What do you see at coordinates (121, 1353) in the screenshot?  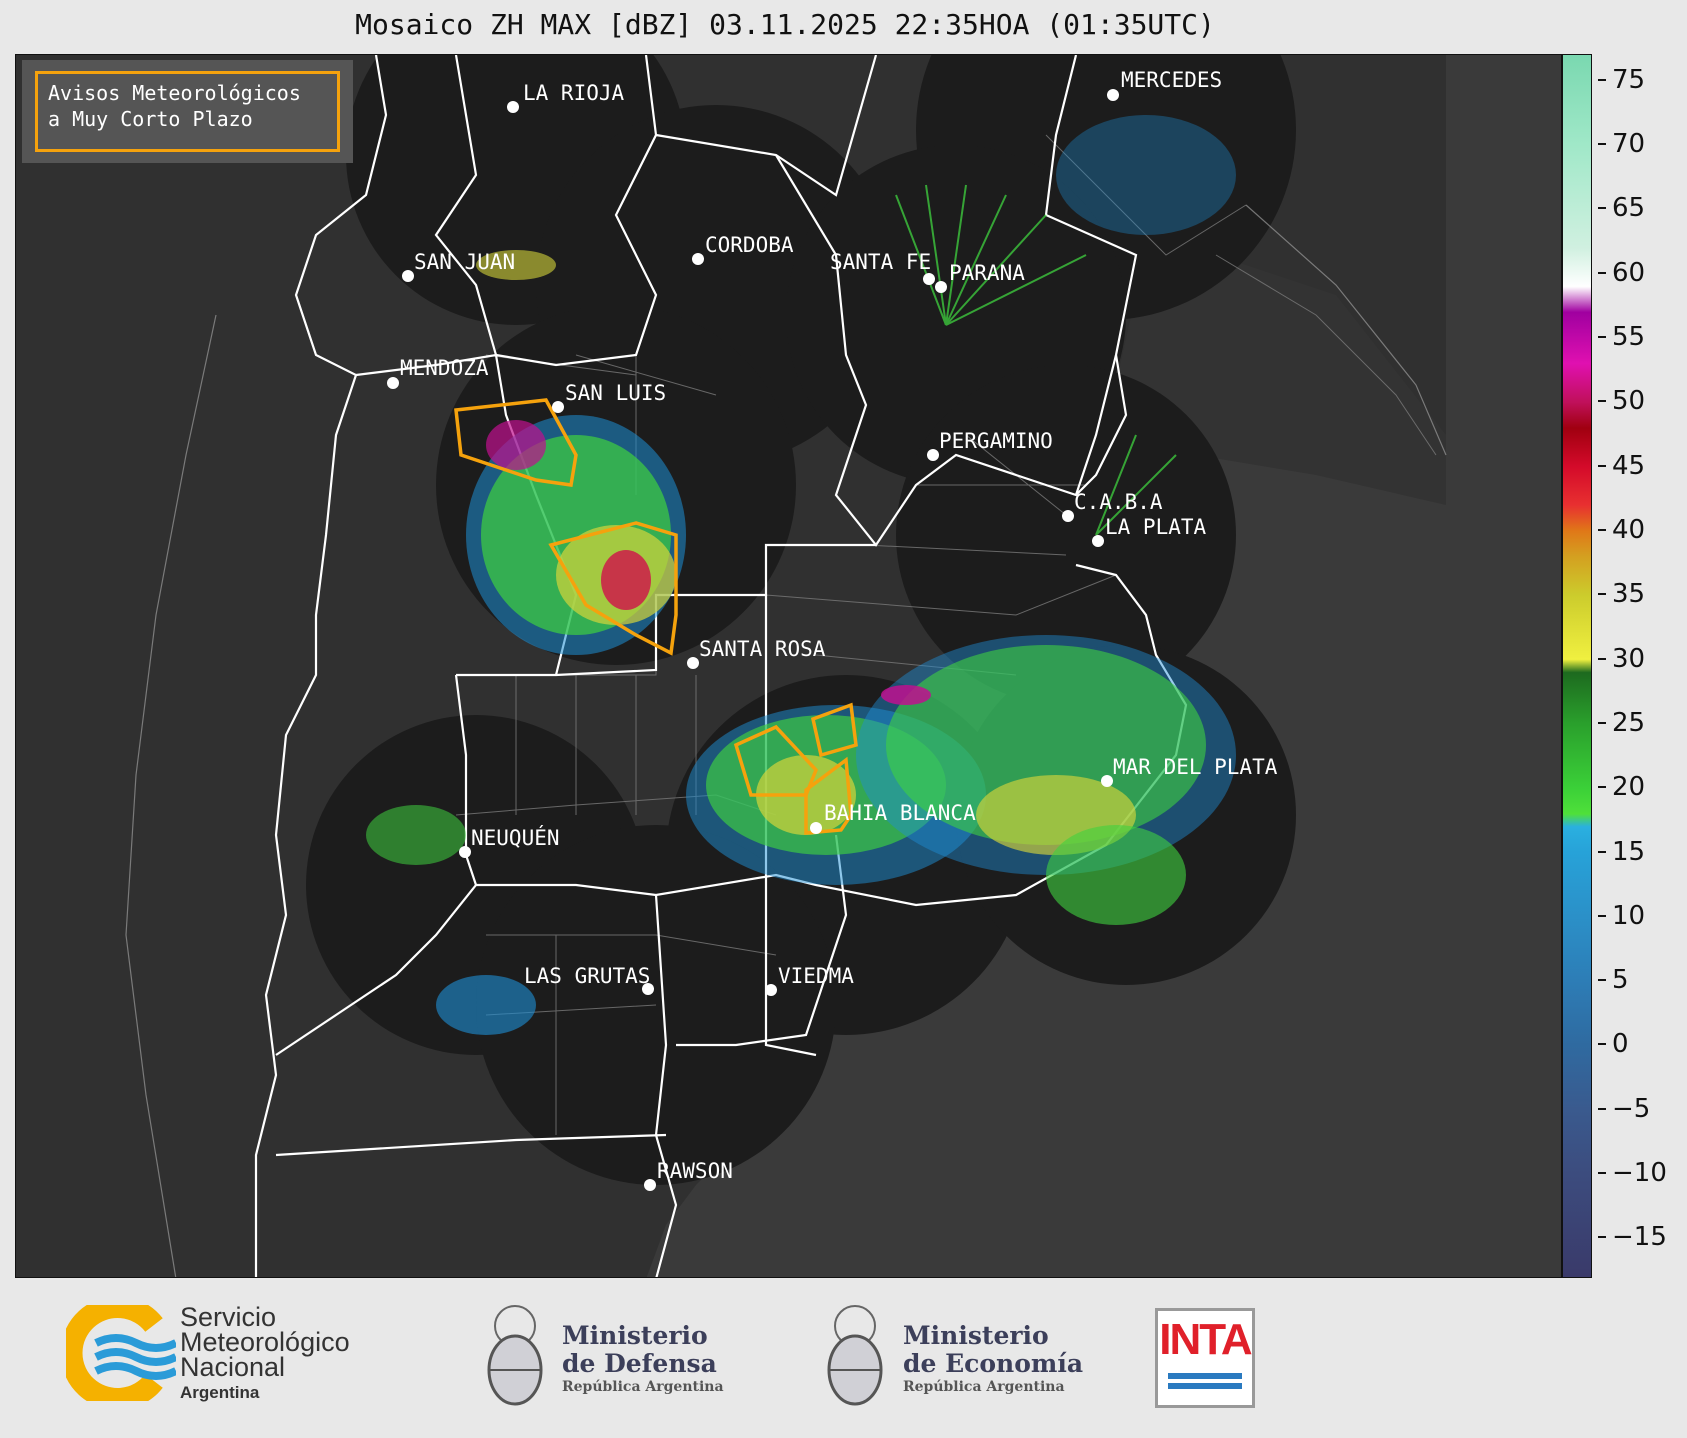 I see `smn-logo-icon` at bounding box center [121, 1353].